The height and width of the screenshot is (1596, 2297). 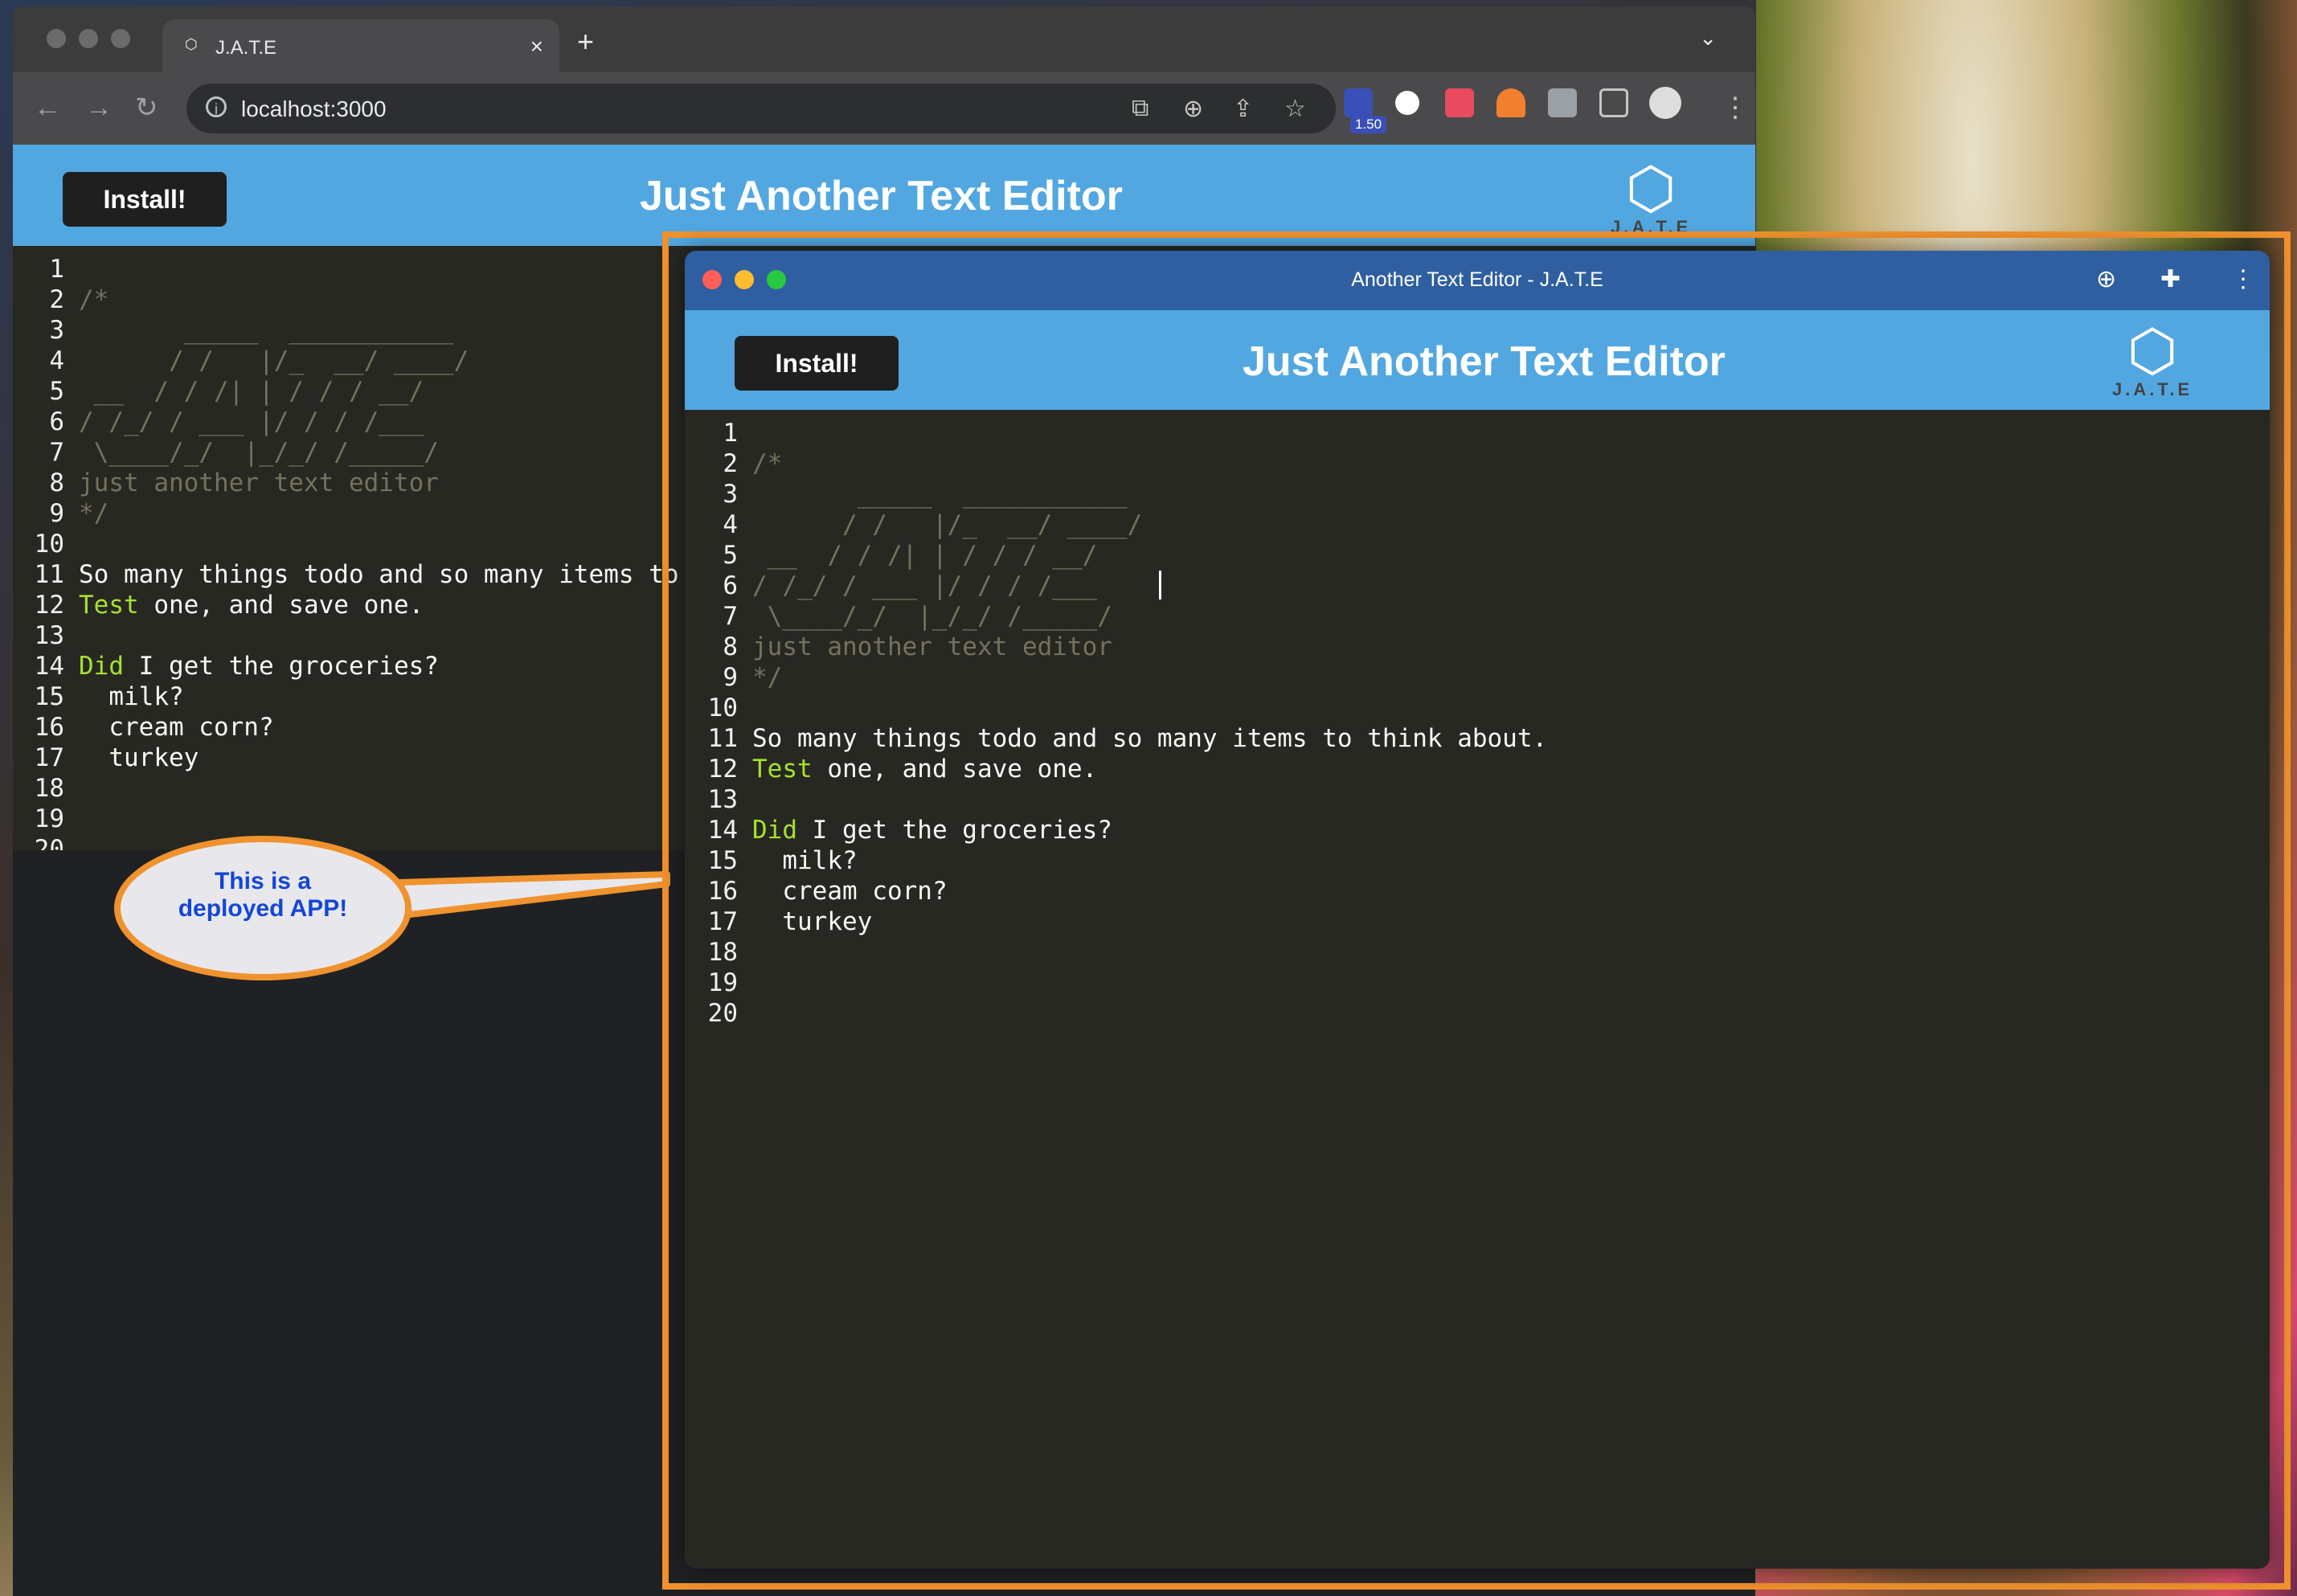 I want to click on line-text: I get the groceries?, so click(x=955, y=830).